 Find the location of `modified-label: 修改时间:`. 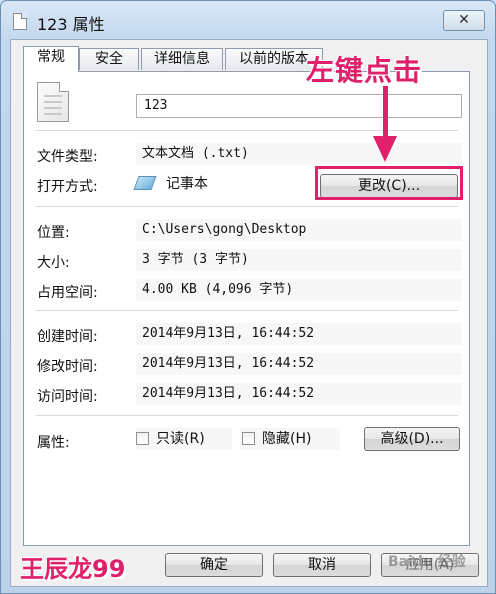

modified-label: 修改时间: is located at coordinates (67, 367).